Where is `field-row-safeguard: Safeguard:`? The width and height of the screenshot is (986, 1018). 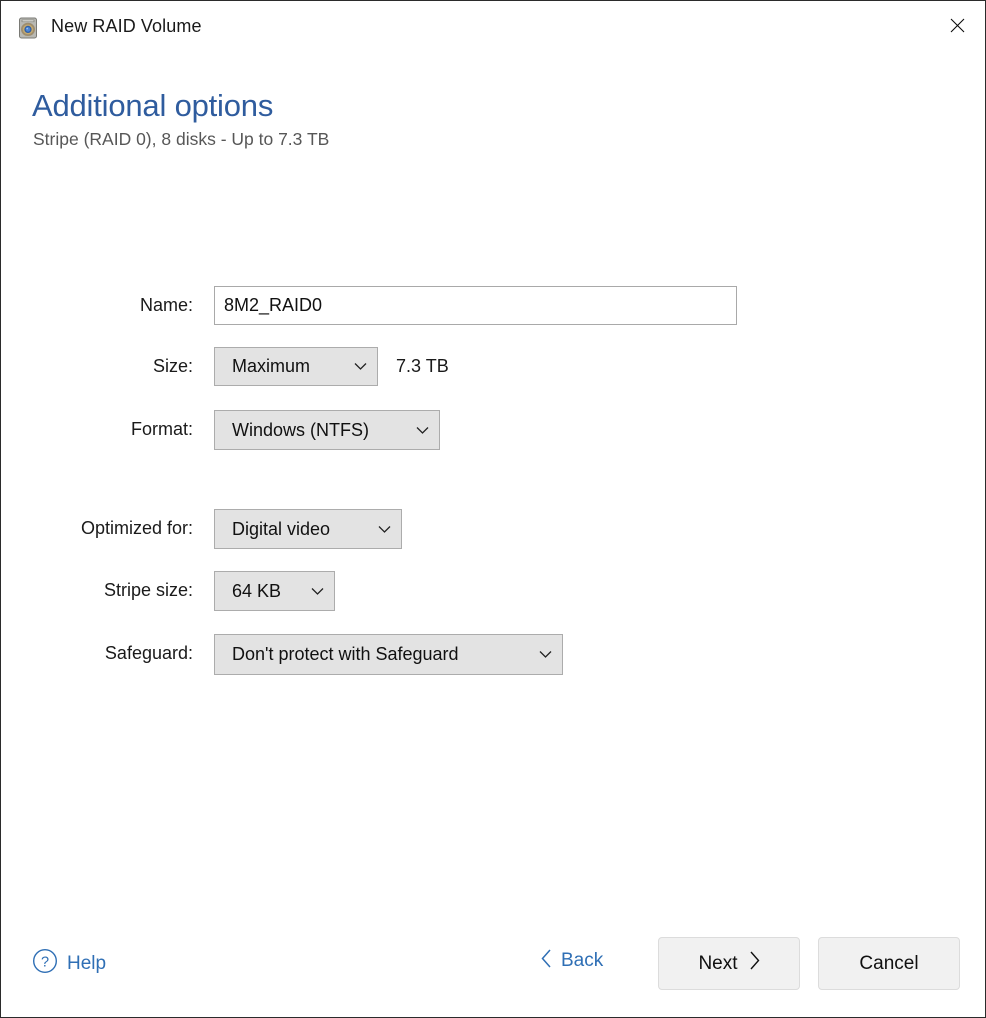 field-row-safeguard: Safeguard: is located at coordinates (97, 654).